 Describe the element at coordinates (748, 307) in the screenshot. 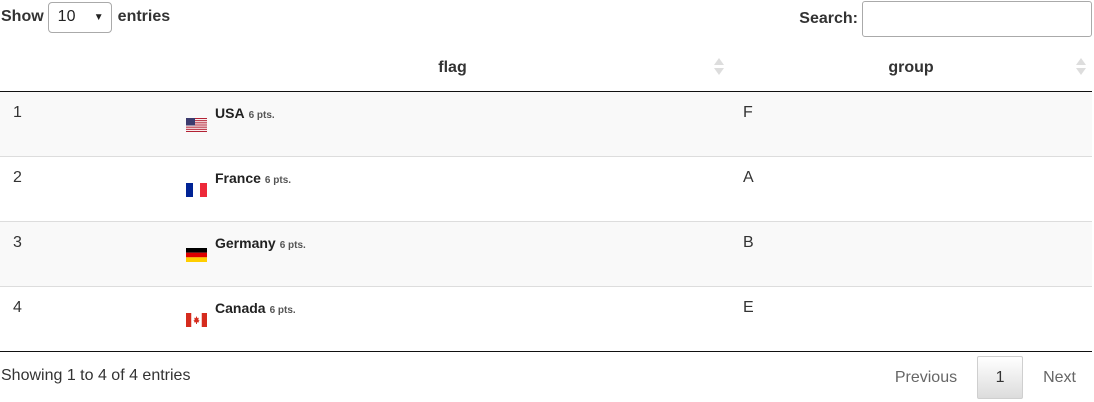

I see `row-group: E` at that location.